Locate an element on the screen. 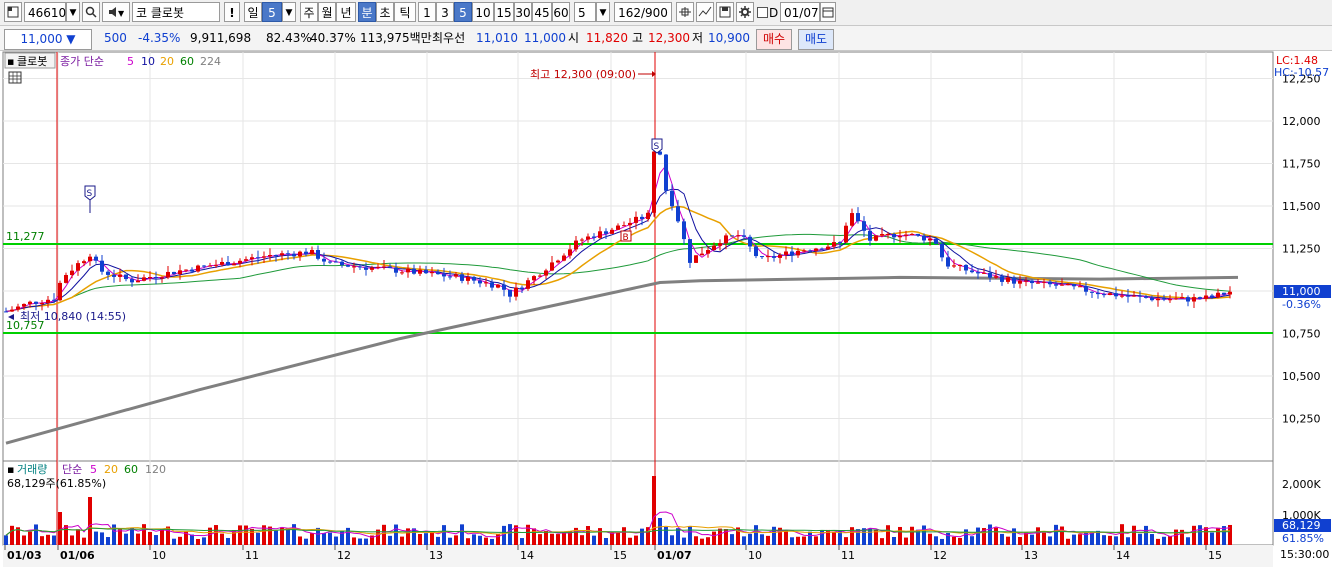 The width and height of the screenshot is (1332, 571). tool-crosshair-icon is located at coordinates (685, 12).